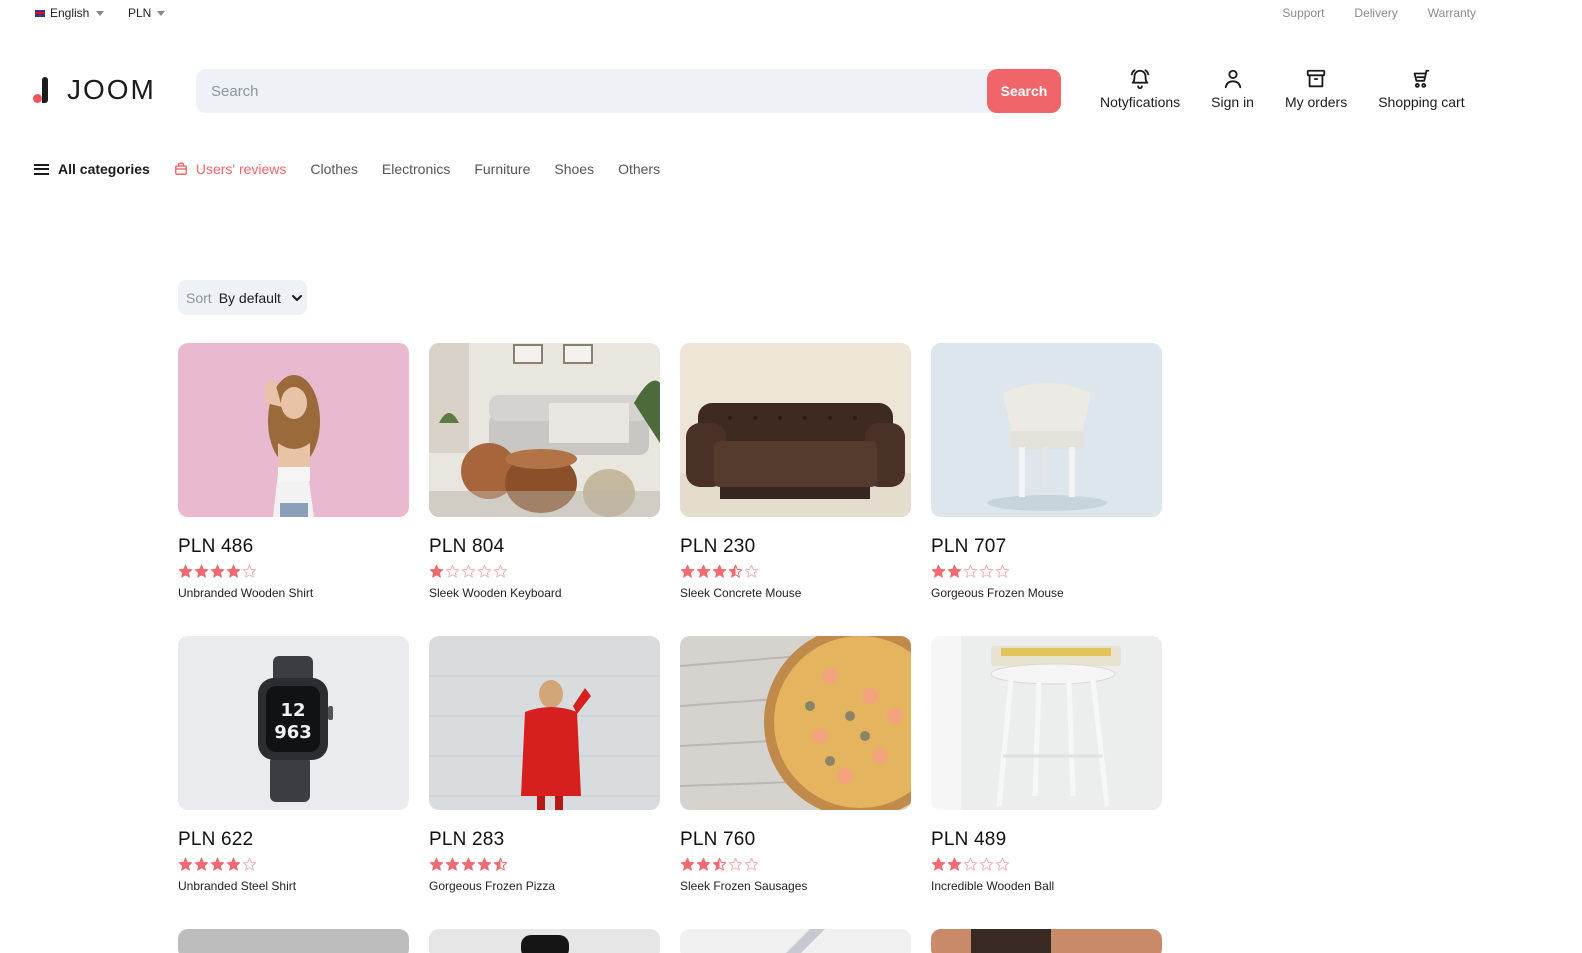 The width and height of the screenshot is (1582, 953). Describe the element at coordinates (1316, 89) in the screenshot. I see `my-orders-button: My orders` at that location.